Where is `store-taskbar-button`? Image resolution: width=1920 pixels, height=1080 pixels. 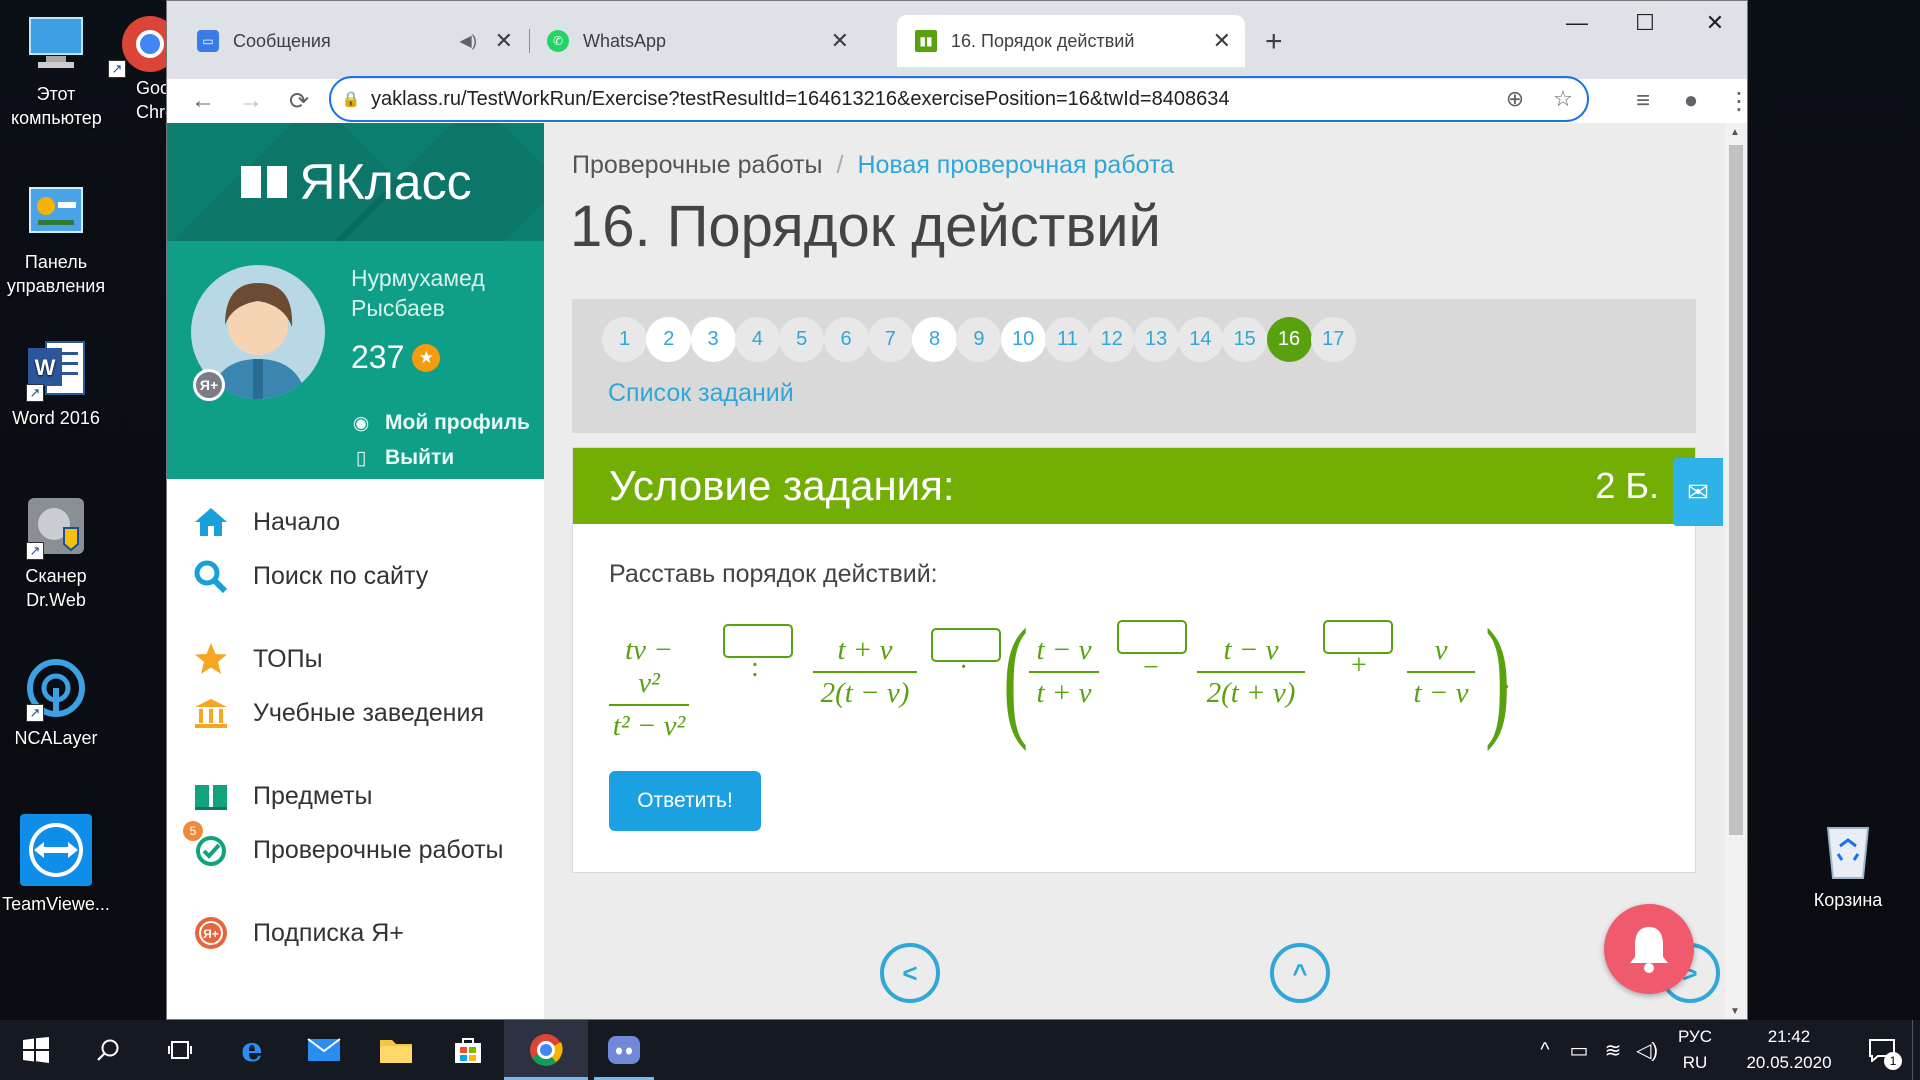
store-taskbar-button is located at coordinates (468, 1050).